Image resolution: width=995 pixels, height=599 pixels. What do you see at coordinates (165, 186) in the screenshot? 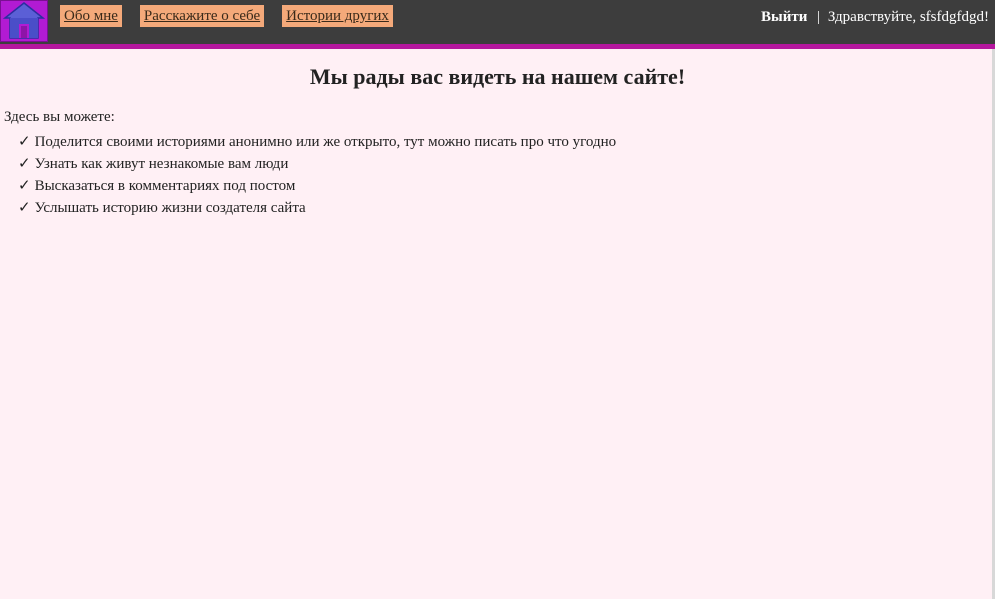
I see `feature-text: Высказаться в комментариях под постом` at bounding box center [165, 186].